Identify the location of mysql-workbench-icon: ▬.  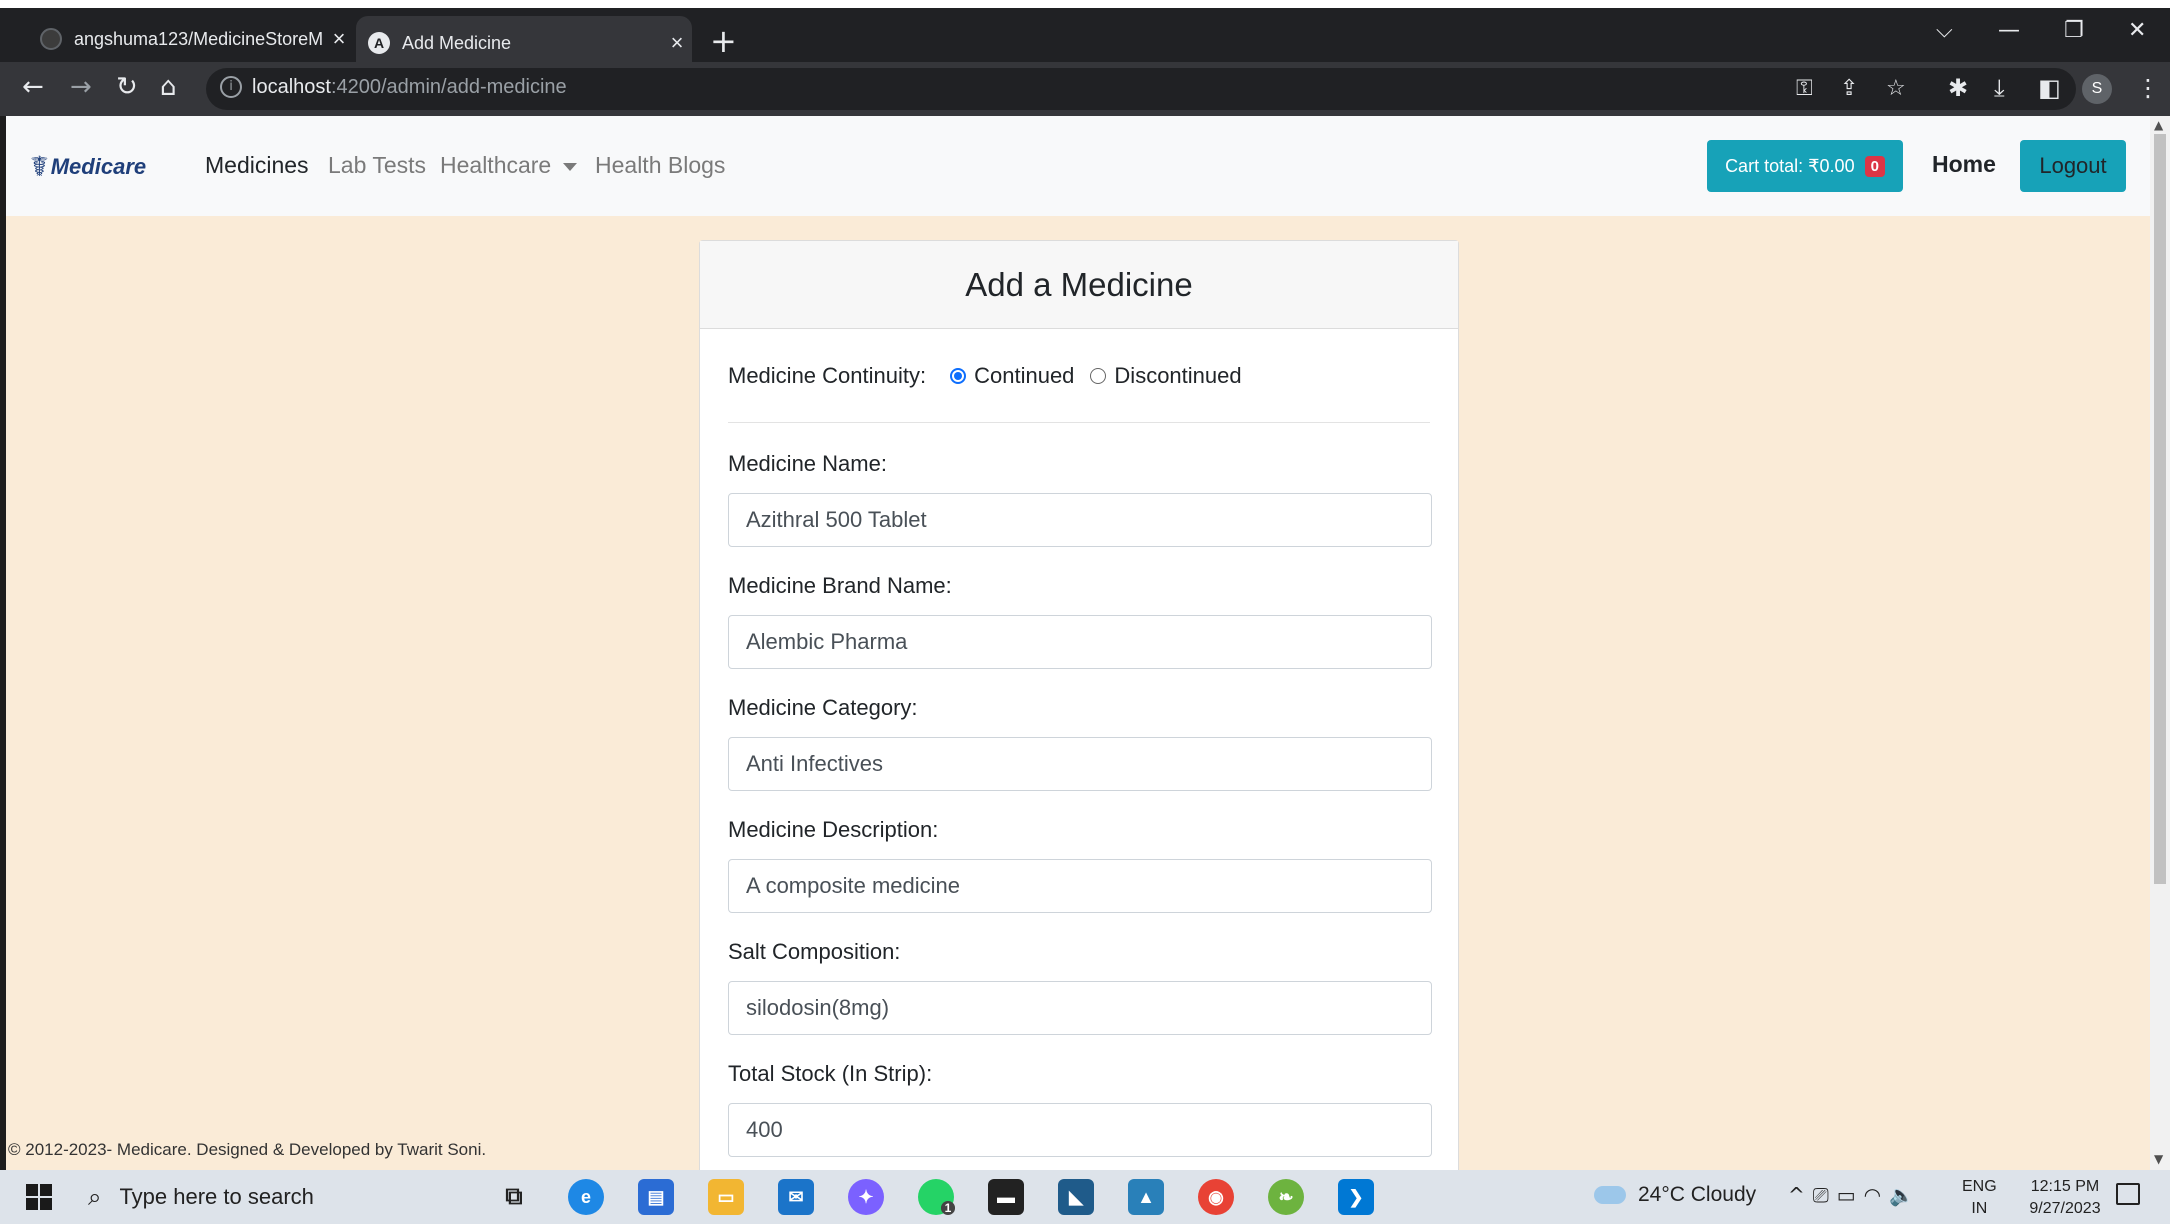
(1006, 1197).